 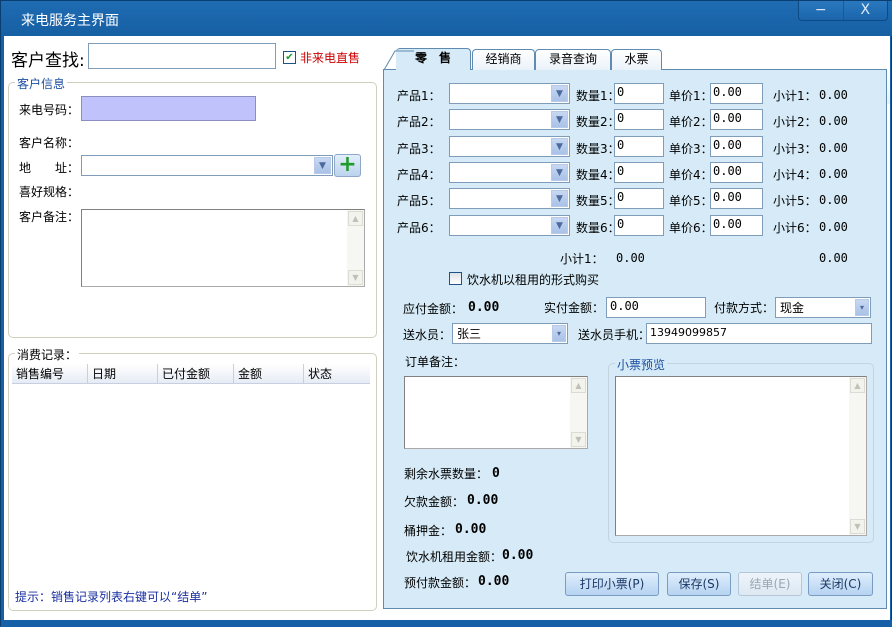 What do you see at coordinates (337, 374) in the screenshot?
I see `column-header-status: 状态` at bounding box center [337, 374].